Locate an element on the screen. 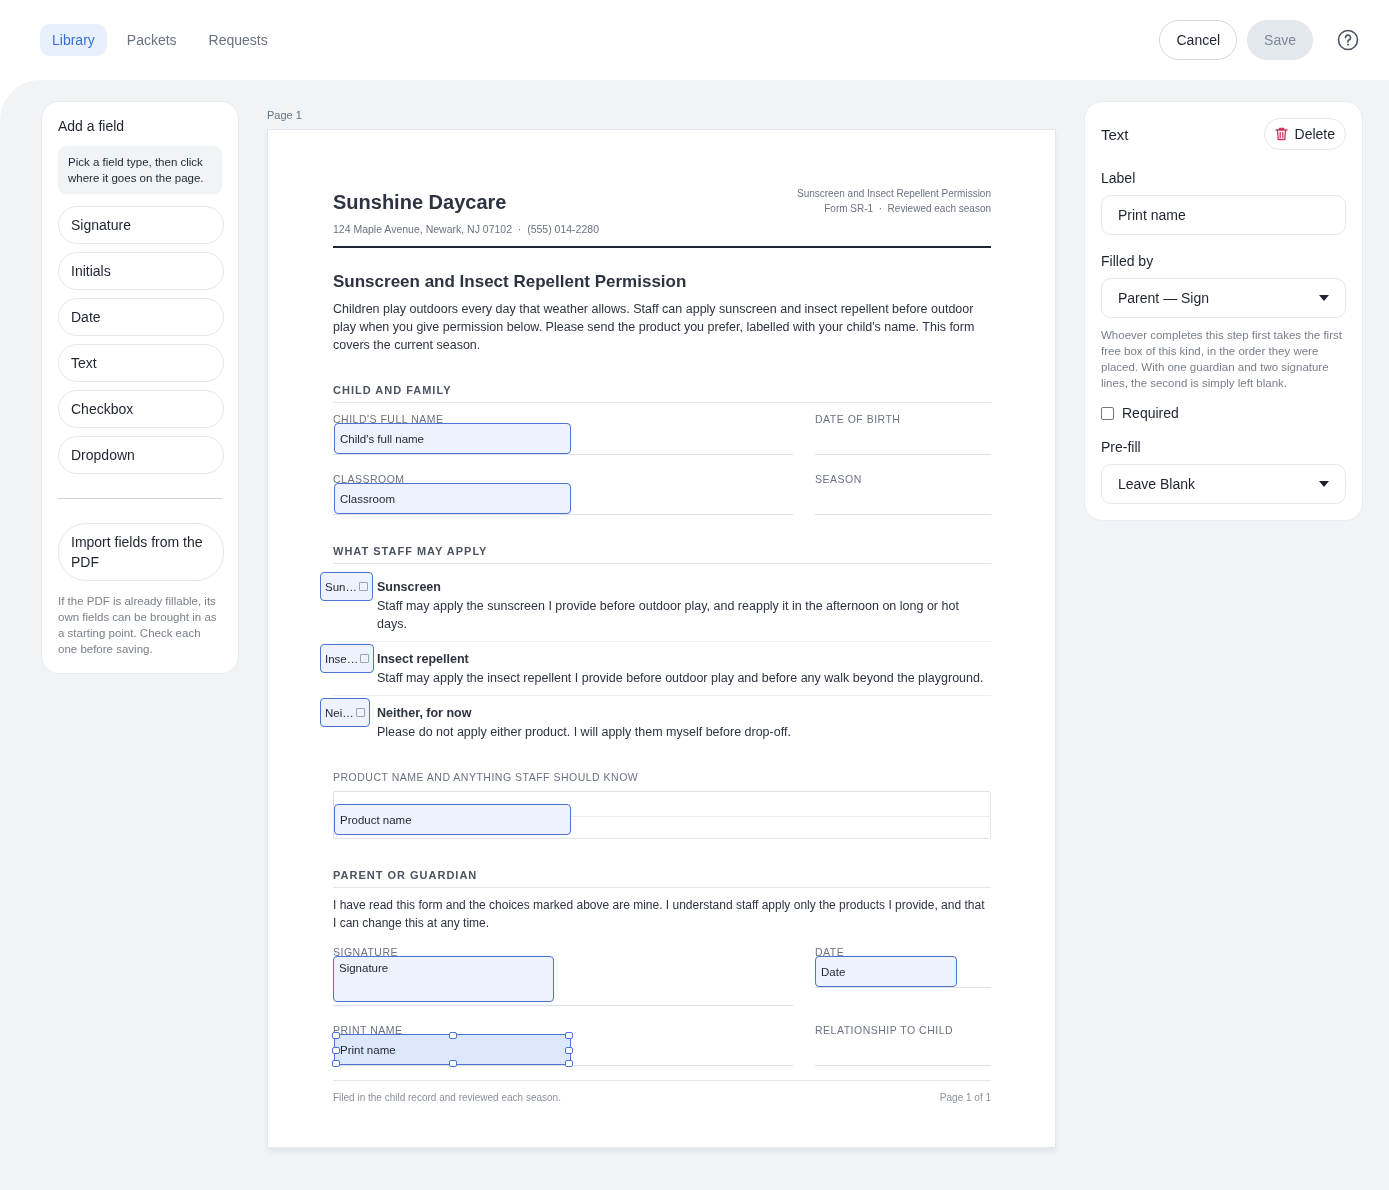  field-type-button: Initials is located at coordinates (141, 271).